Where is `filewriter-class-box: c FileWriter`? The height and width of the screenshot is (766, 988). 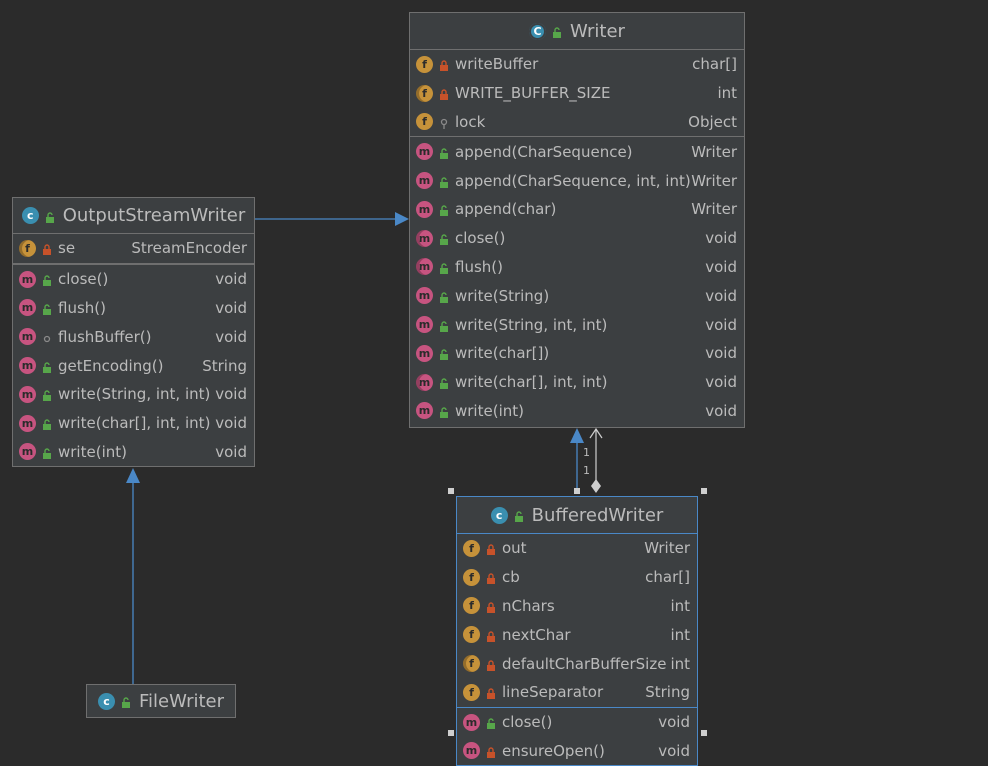 filewriter-class-box: c FileWriter is located at coordinates (161, 701).